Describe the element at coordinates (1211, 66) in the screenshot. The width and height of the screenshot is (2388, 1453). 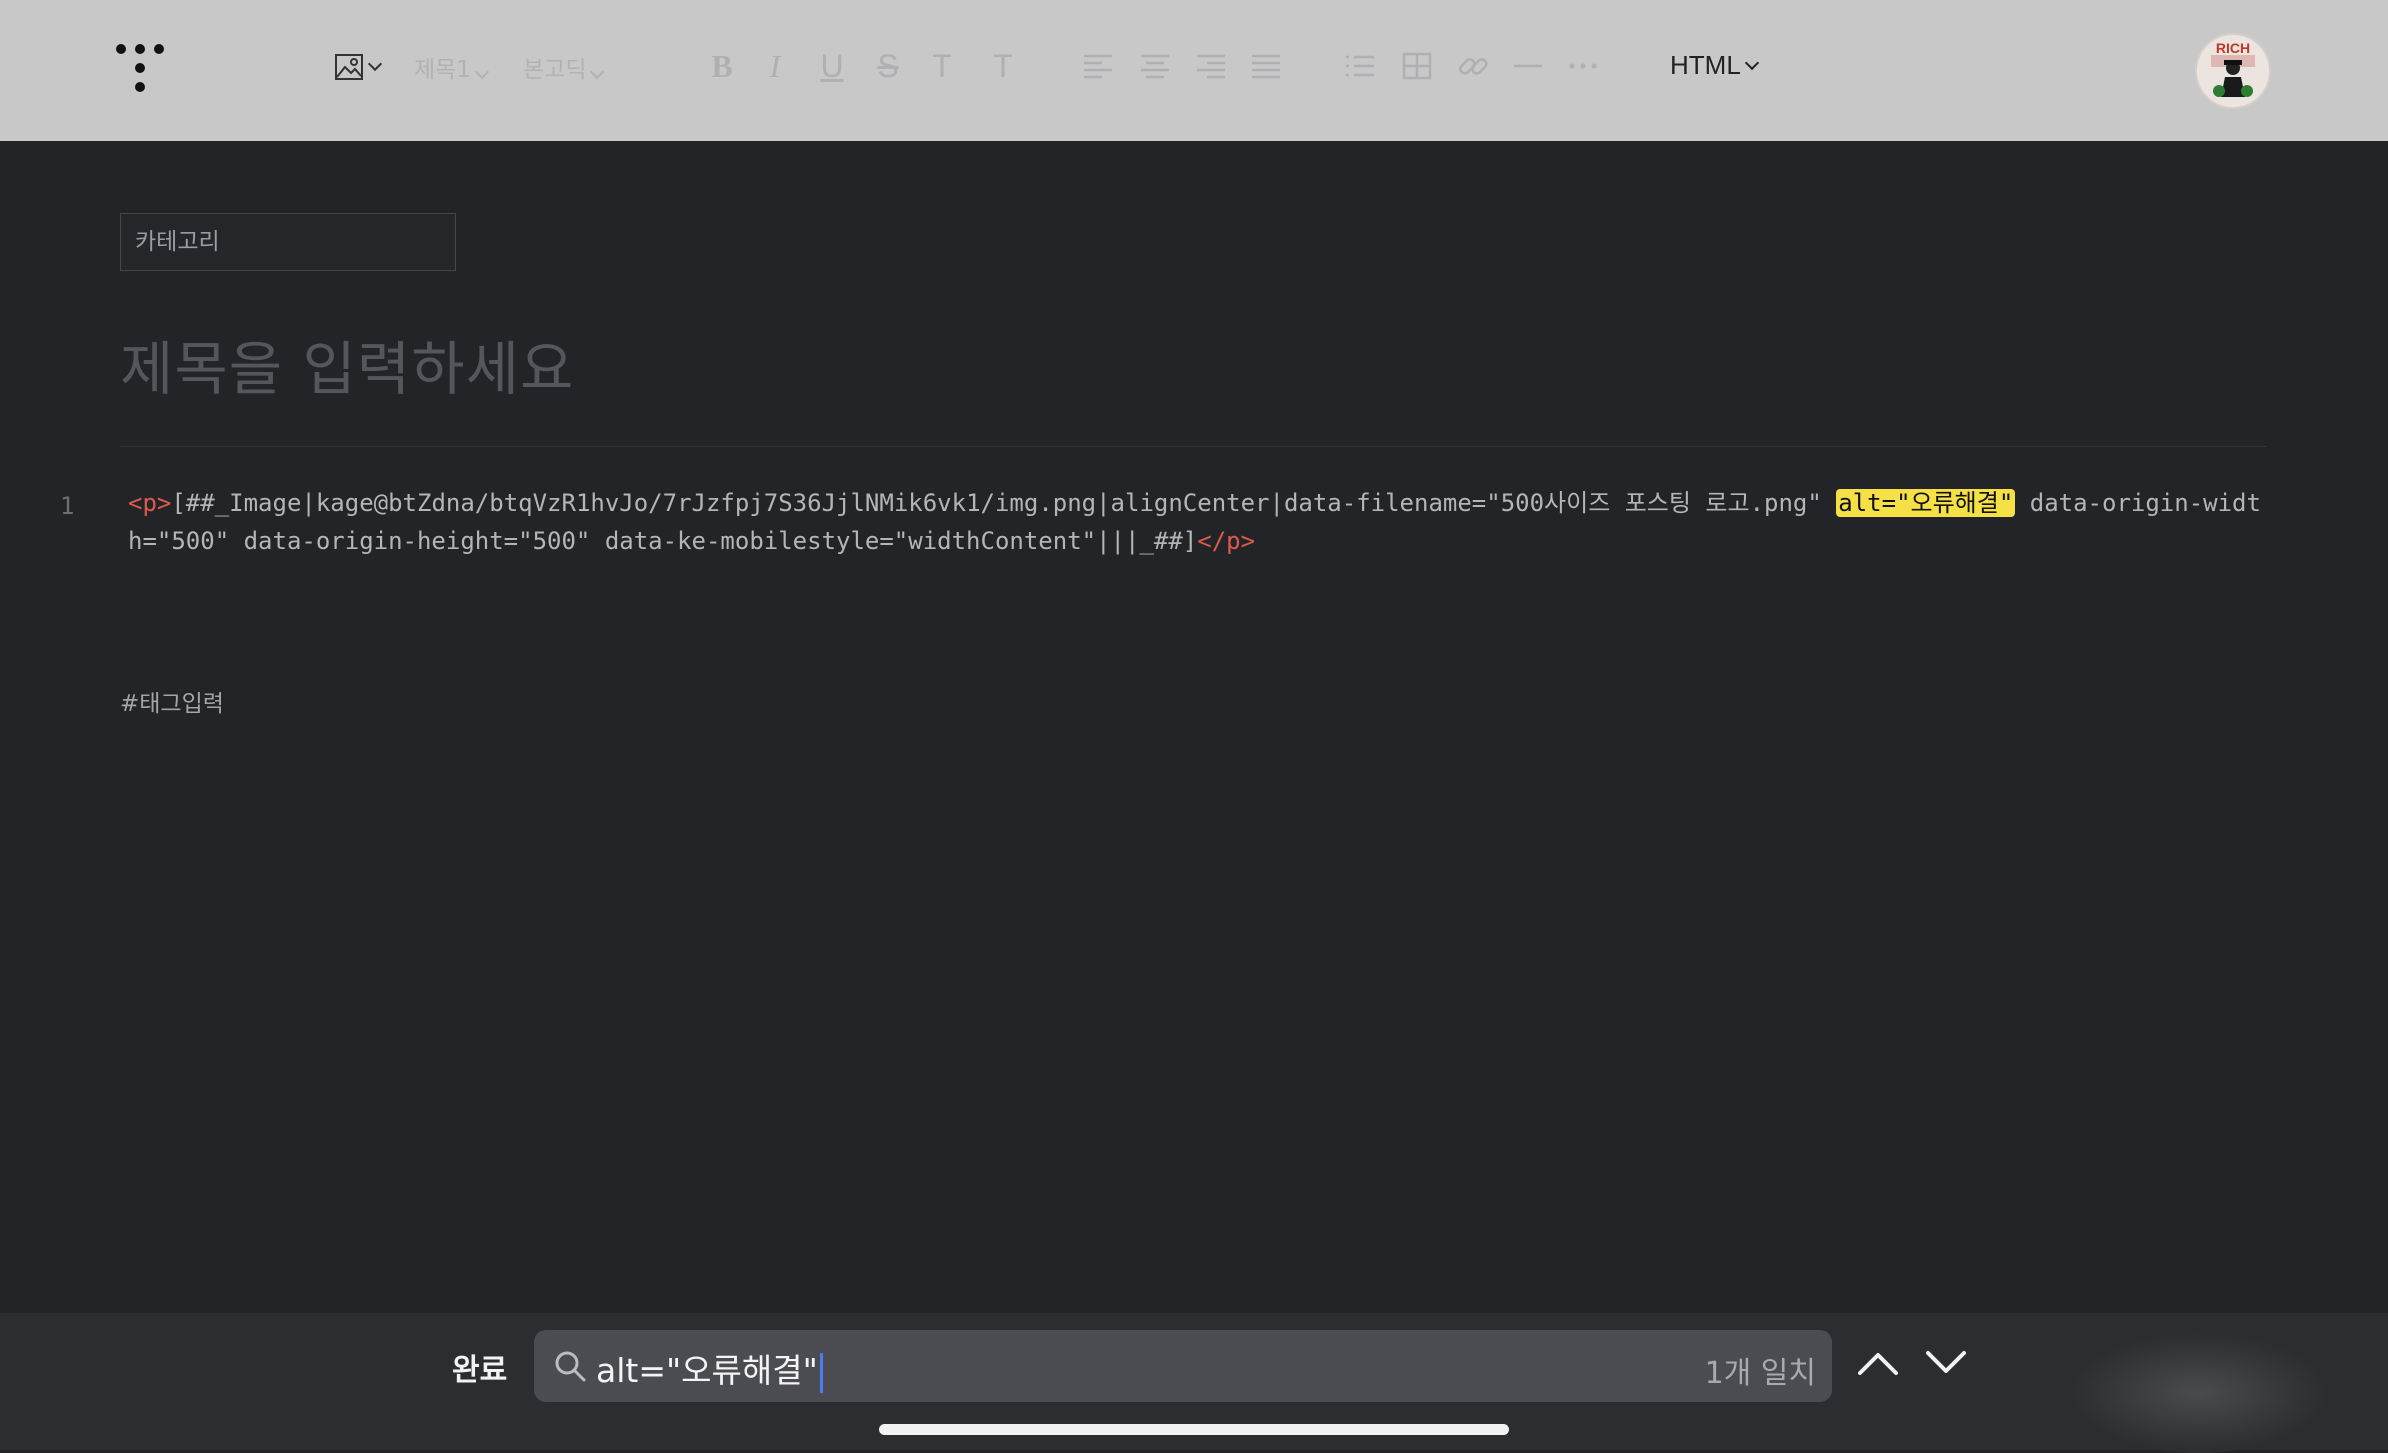
I see `align-right-icon` at that location.